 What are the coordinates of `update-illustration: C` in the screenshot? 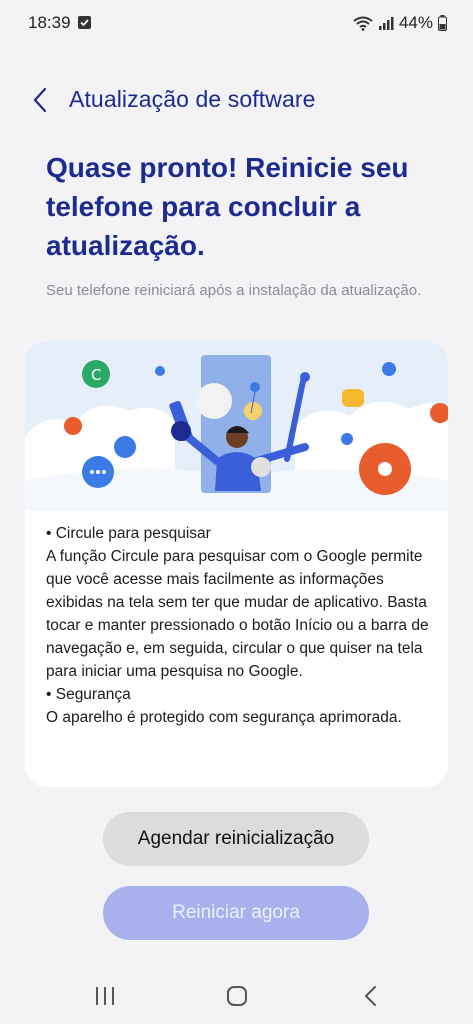 It's located at (236, 426).